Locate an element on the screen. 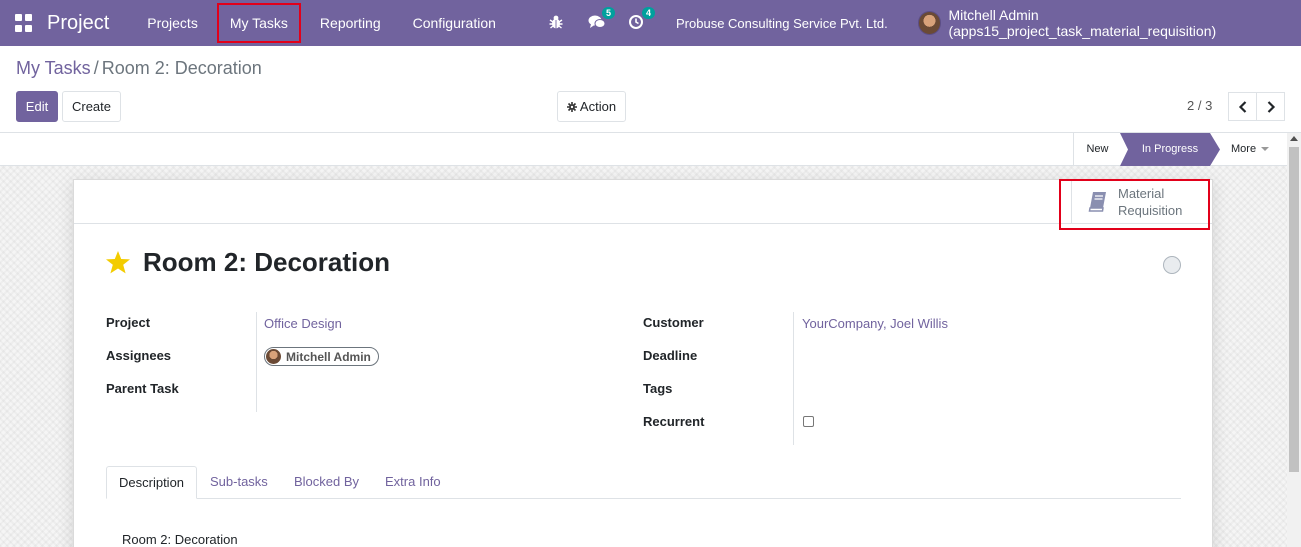 The image size is (1301, 547). assignee-name: Mitchell Admin is located at coordinates (328, 356).